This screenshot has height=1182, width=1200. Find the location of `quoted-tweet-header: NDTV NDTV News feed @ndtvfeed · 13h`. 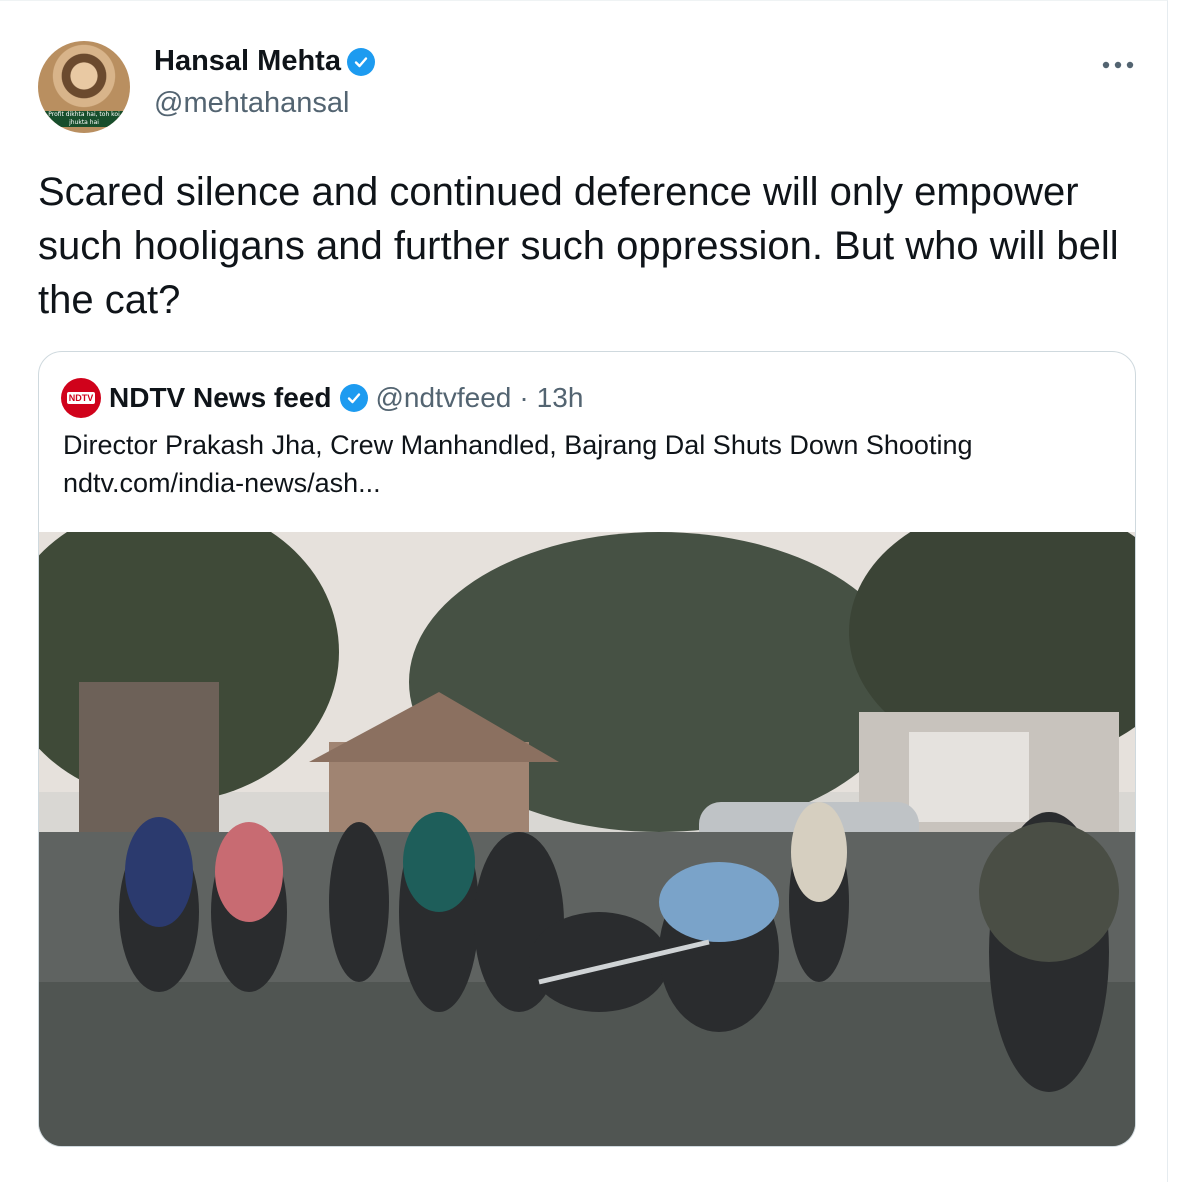

quoted-tweet-header: NDTV NDTV News feed @ndtvfeed · 13h is located at coordinates (322, 398).